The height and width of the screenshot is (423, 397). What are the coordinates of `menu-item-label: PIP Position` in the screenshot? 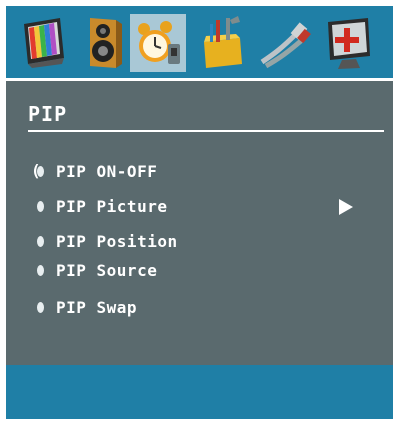 It's located at (117, 241).